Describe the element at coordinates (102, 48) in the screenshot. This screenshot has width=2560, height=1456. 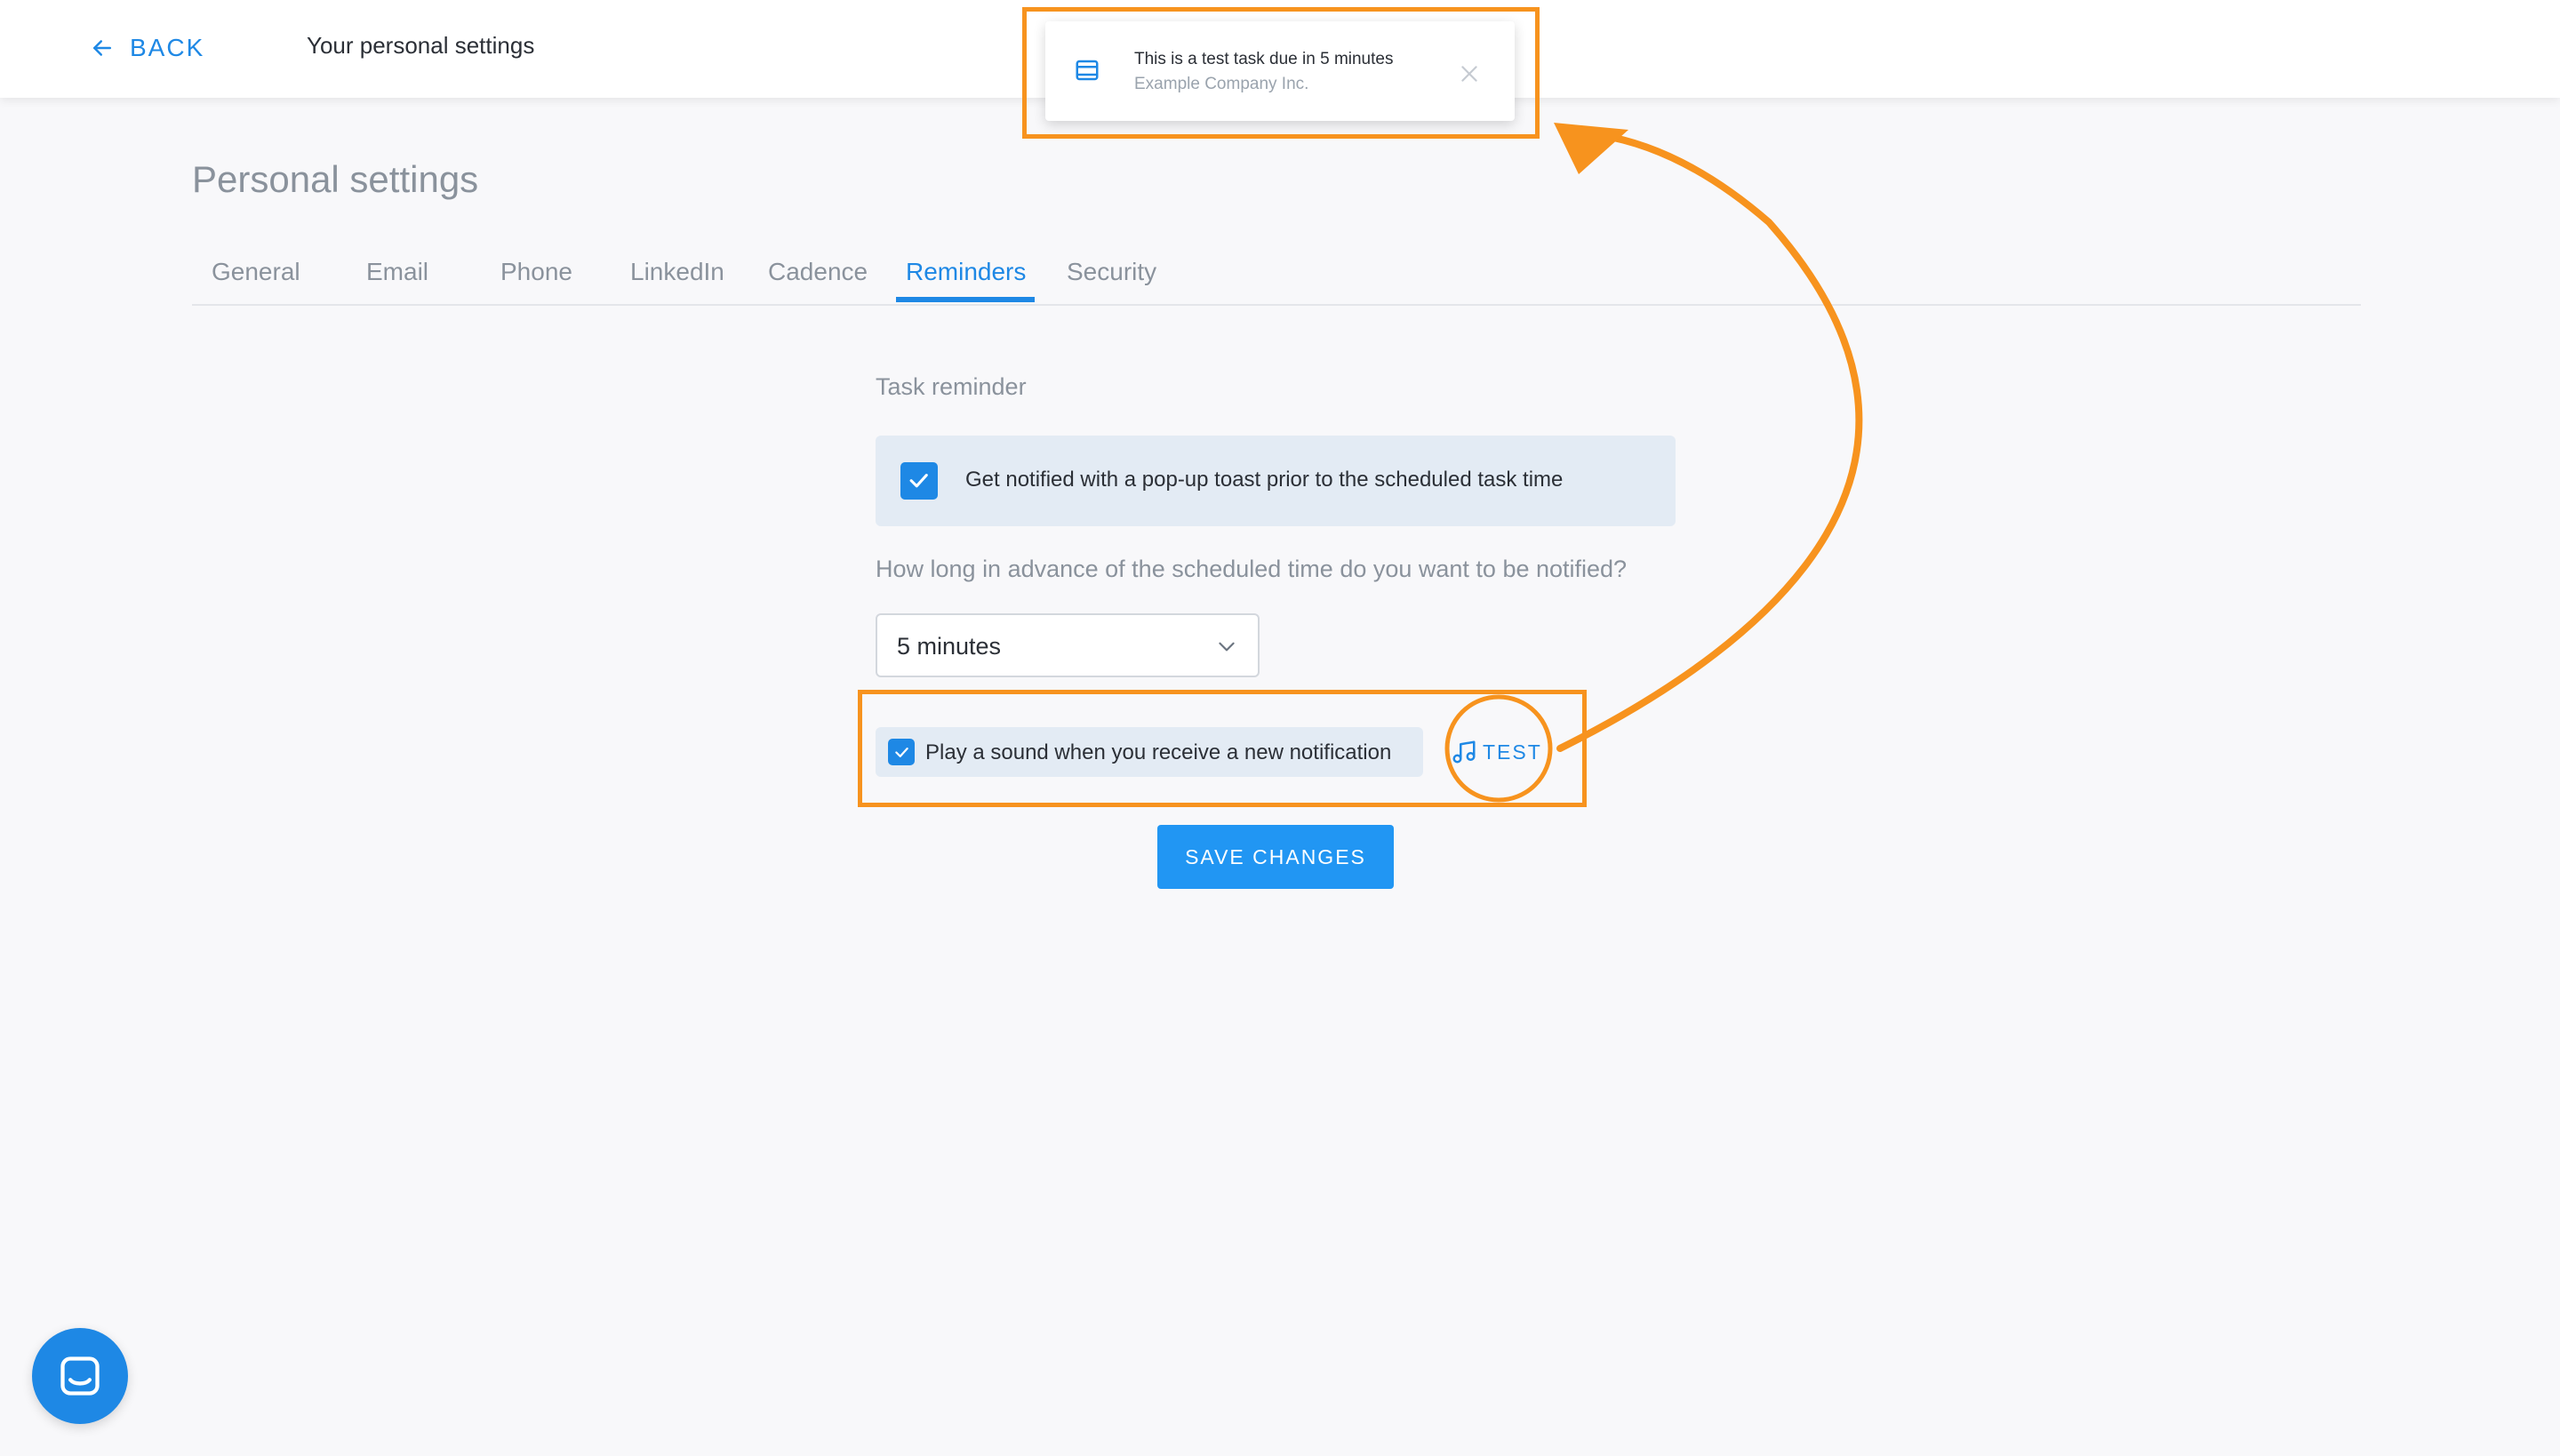
I see `arrow-left-icon` at that location.